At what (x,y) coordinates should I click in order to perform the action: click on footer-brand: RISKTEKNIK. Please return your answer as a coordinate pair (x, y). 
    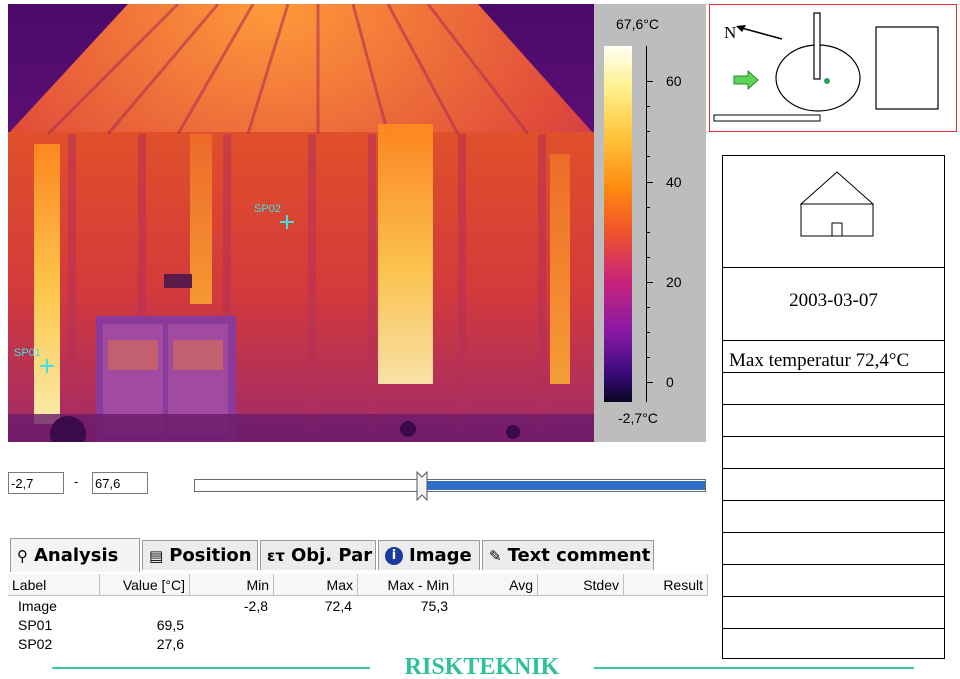
    Looking at the image, I should click on (482, 666).